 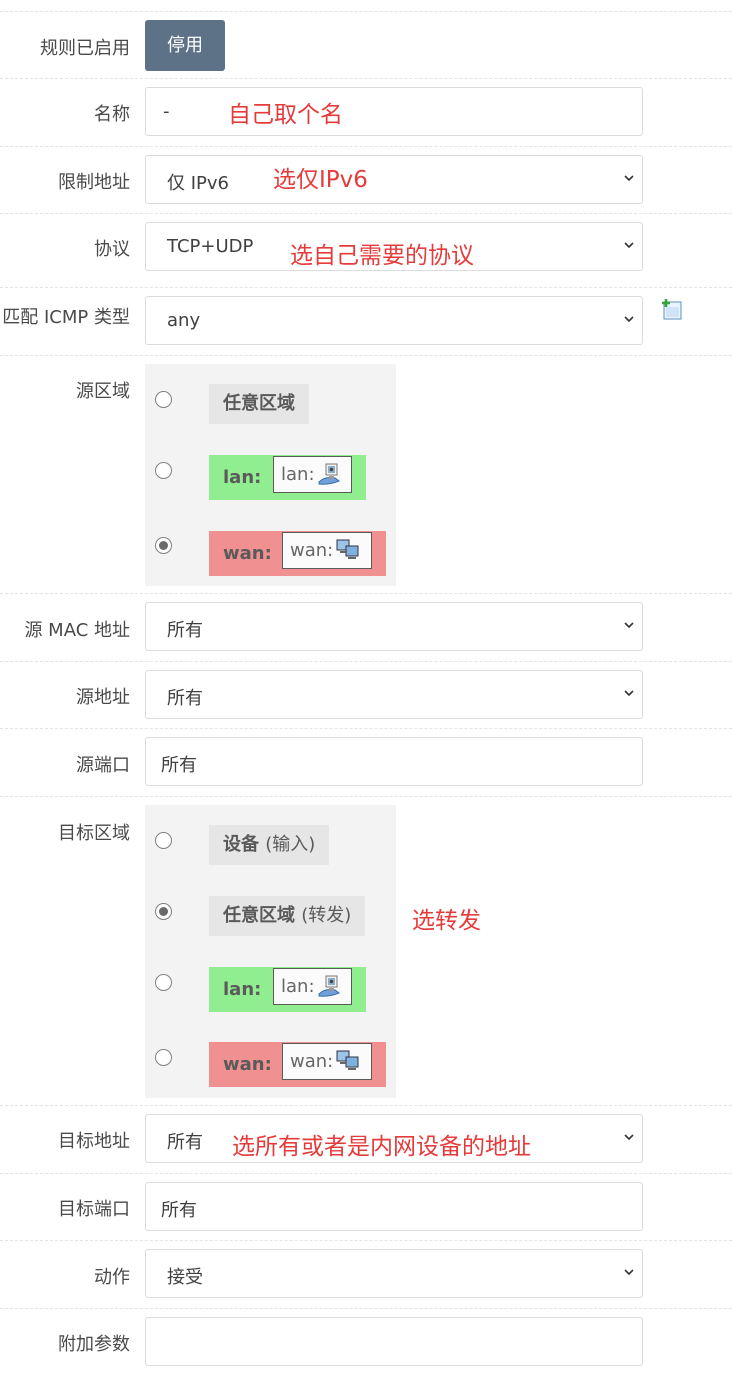 I want to click on source-zone-any-radio, so click(x=163, y=399).